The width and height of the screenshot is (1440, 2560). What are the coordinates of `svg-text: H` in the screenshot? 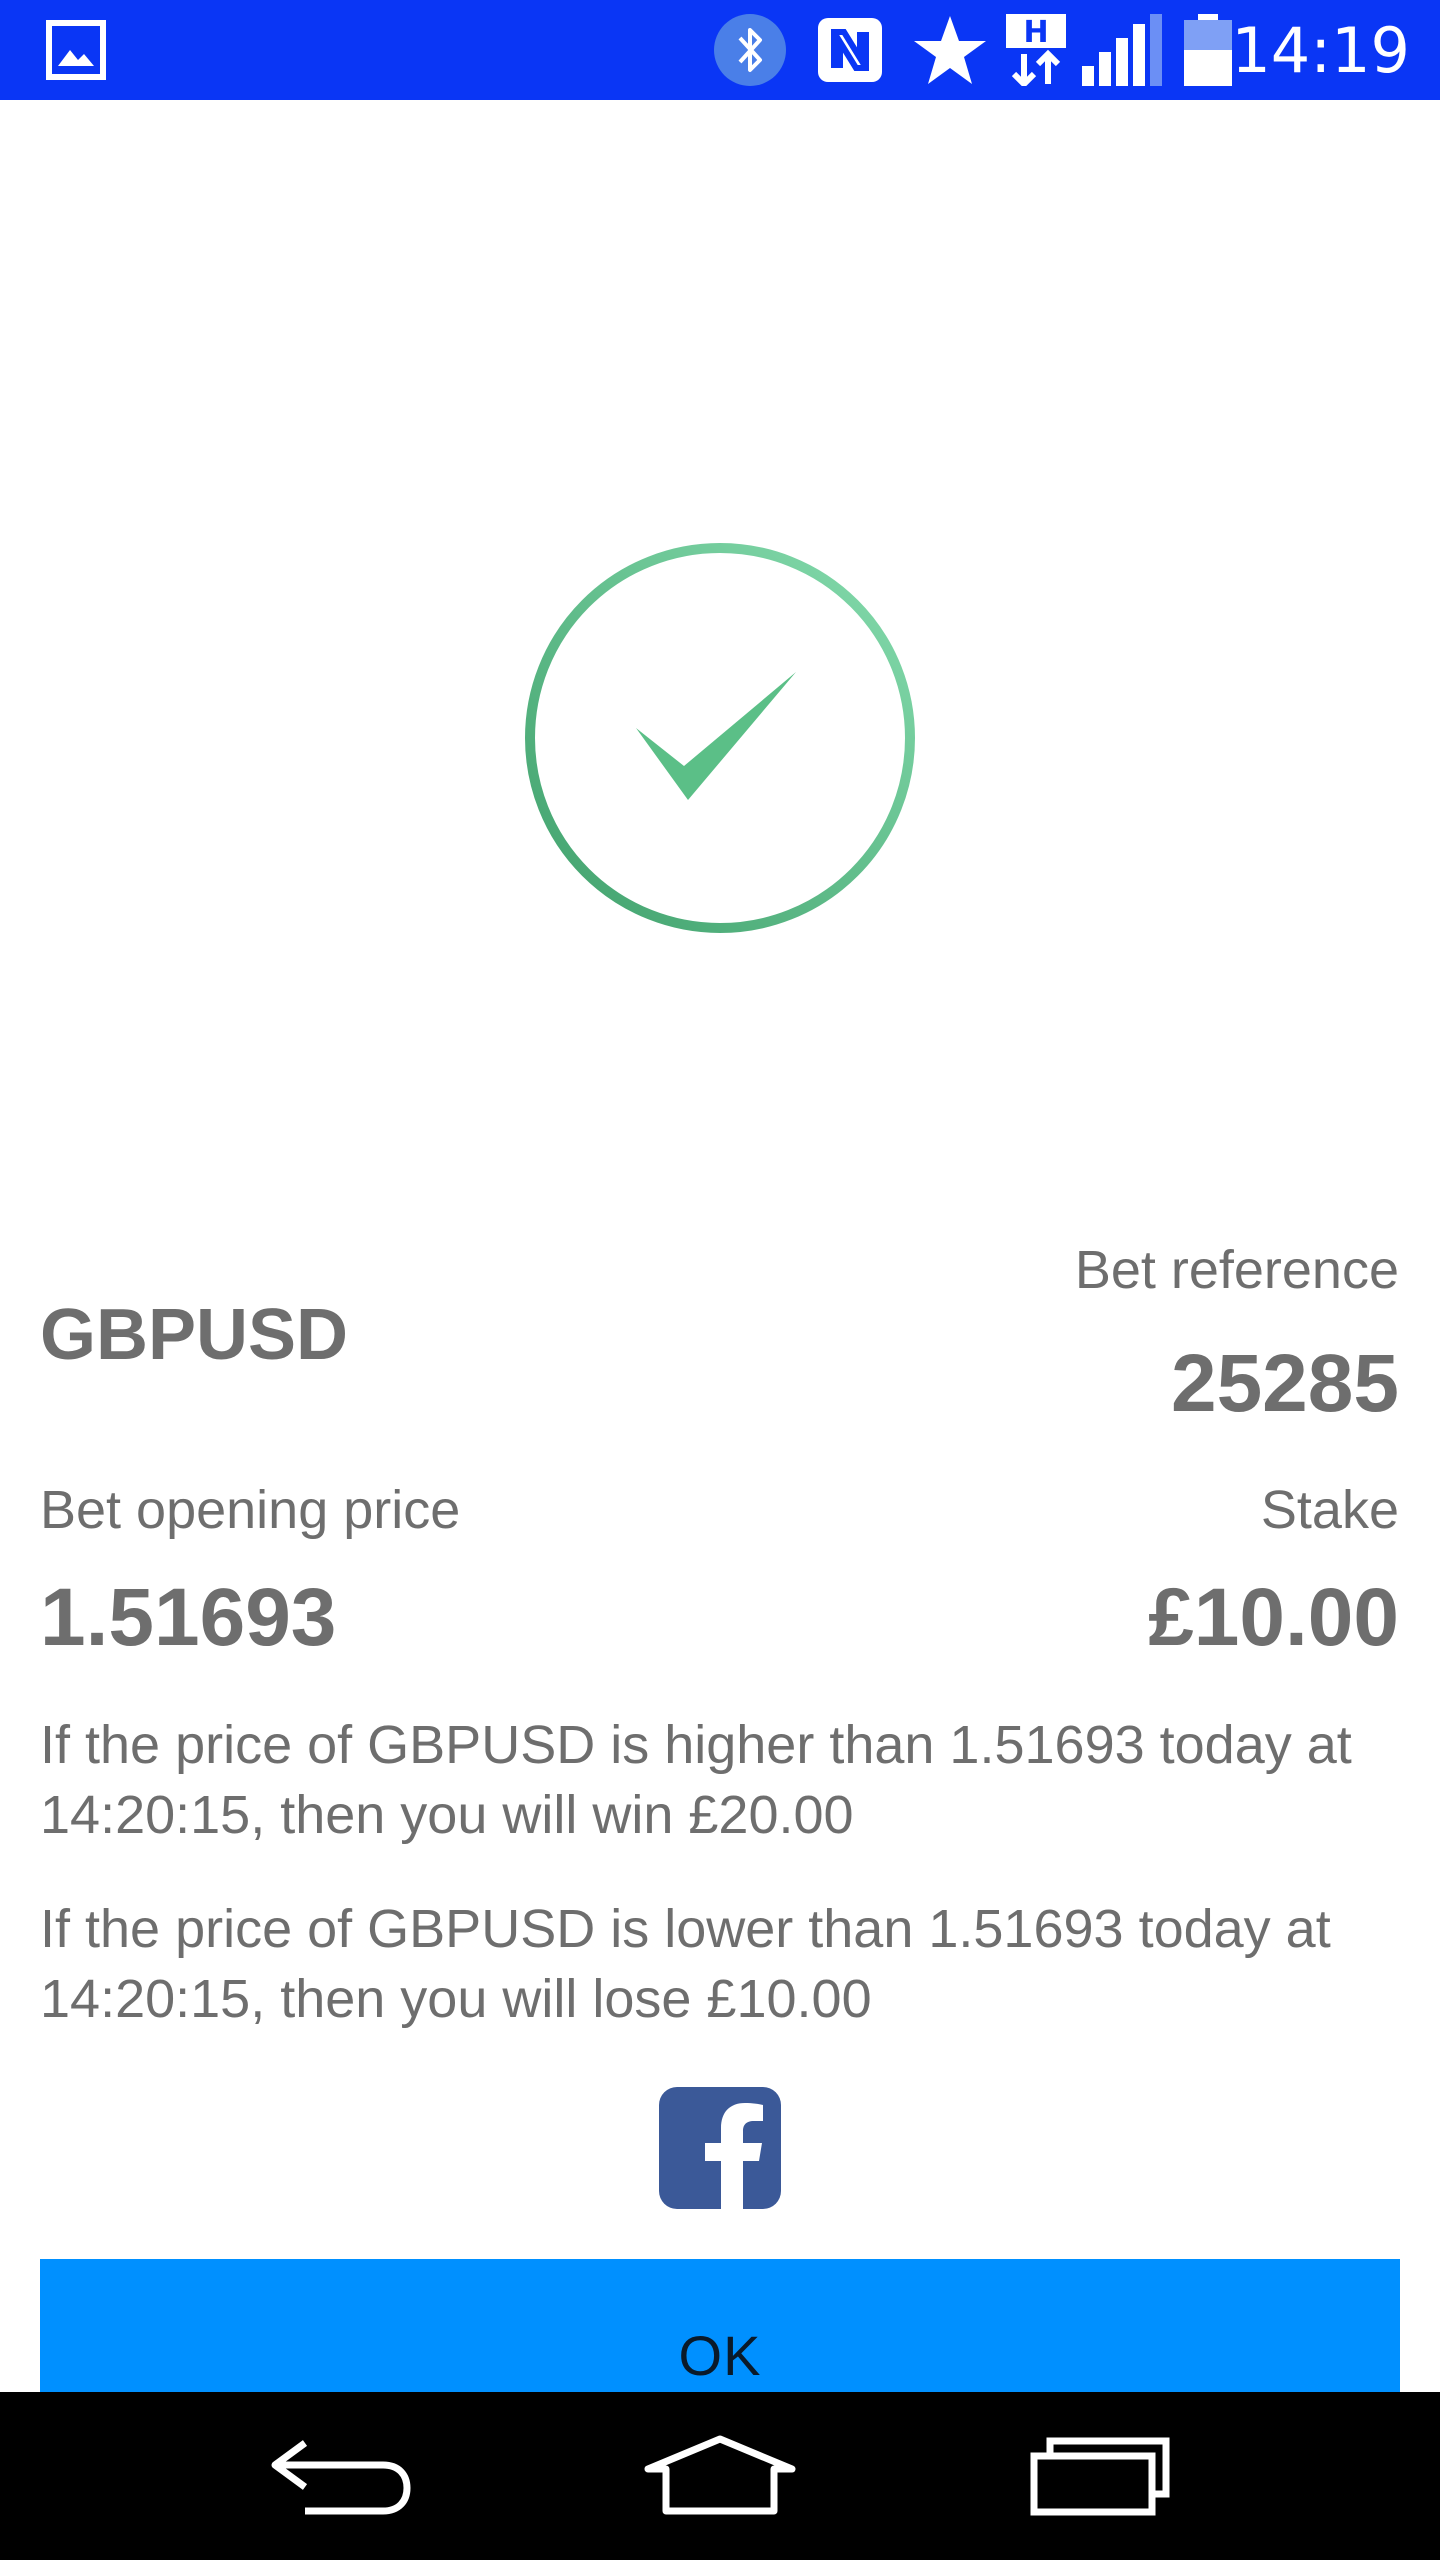 It's located at (1035, 32).